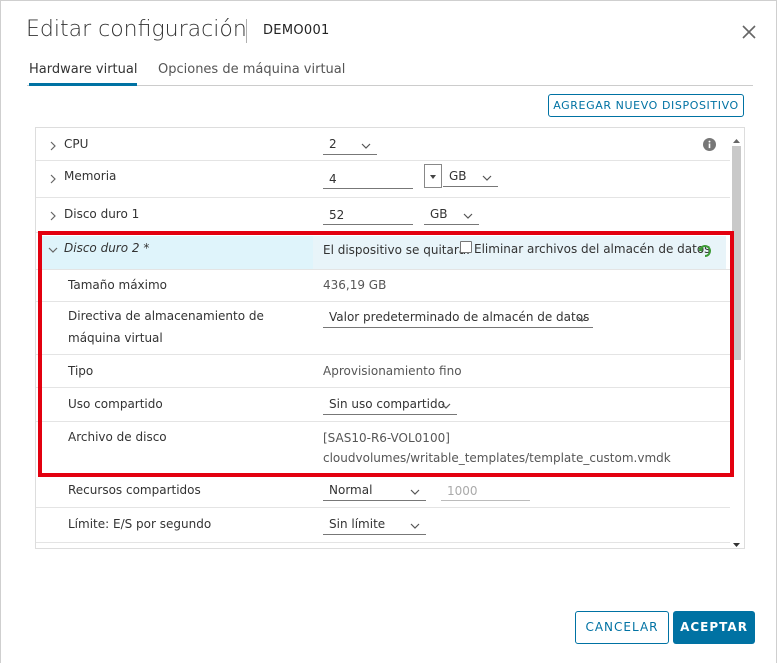 The image size is (777, 663). I want to click on memory-spinner, so click(433, 176).